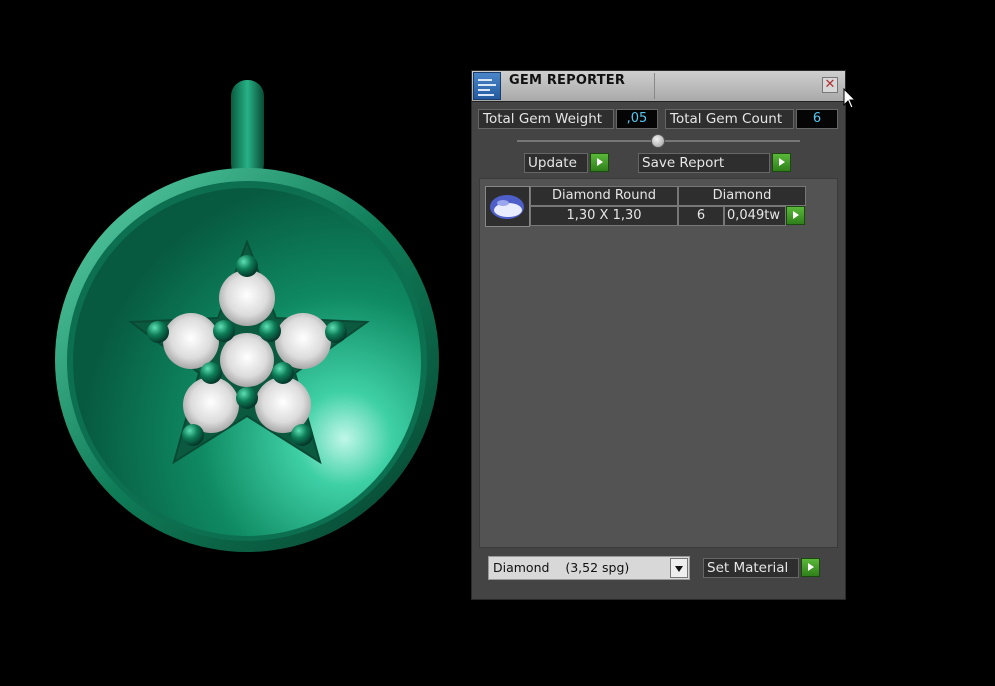  Describe the element at coordinates (751, 568) in the screenshot. I see `set-material-button: Set Material` at that location.